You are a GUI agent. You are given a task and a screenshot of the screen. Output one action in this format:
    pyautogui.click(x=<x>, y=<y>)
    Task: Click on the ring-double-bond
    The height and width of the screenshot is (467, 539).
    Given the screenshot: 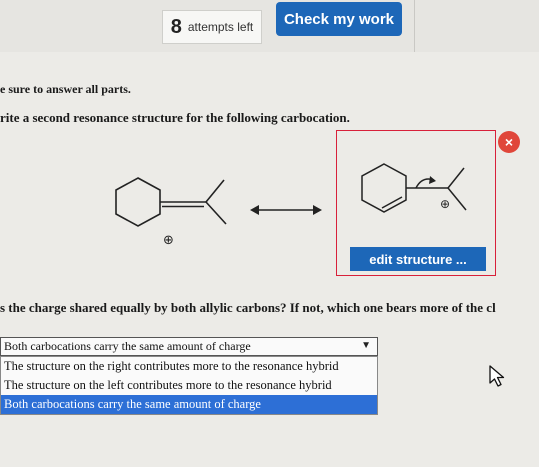 What is the action you would take?
    pyautogui.click(x=392, y=202)
    